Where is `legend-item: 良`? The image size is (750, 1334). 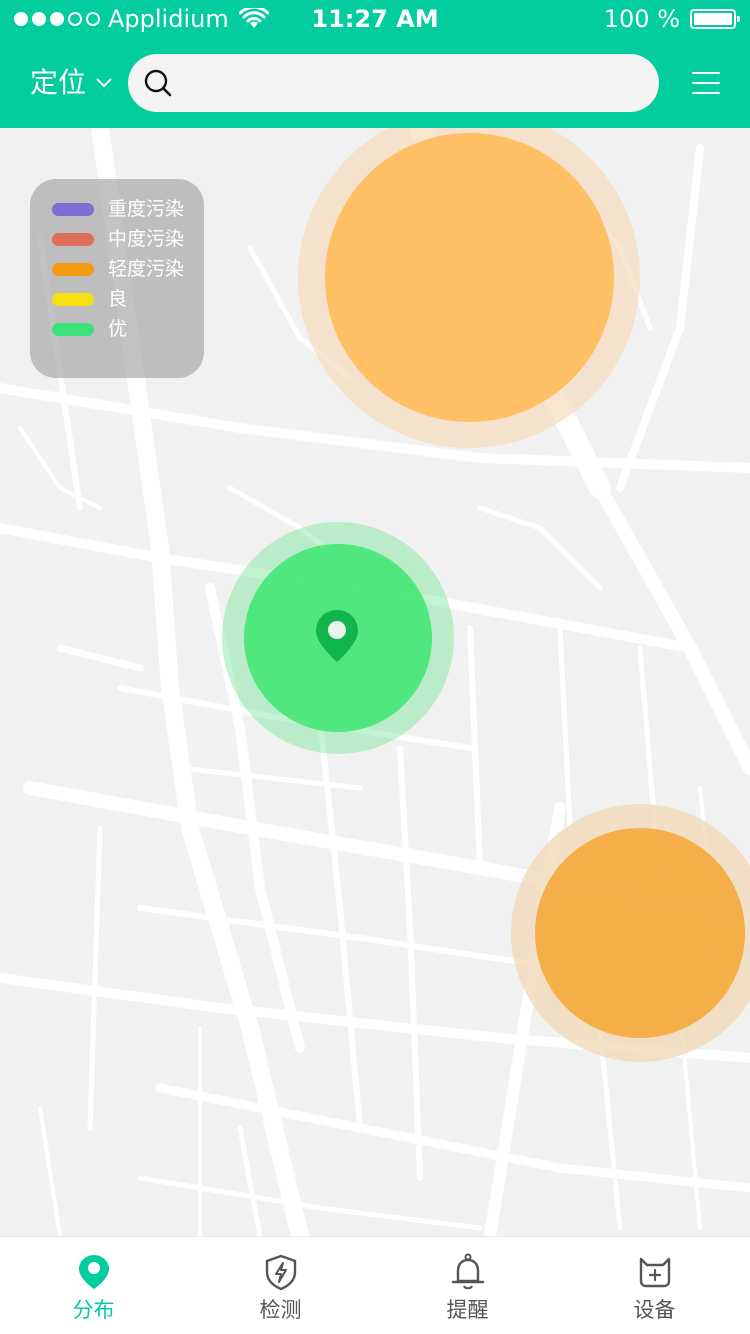 legend-item: 良 is located at coordinates (89, 299).